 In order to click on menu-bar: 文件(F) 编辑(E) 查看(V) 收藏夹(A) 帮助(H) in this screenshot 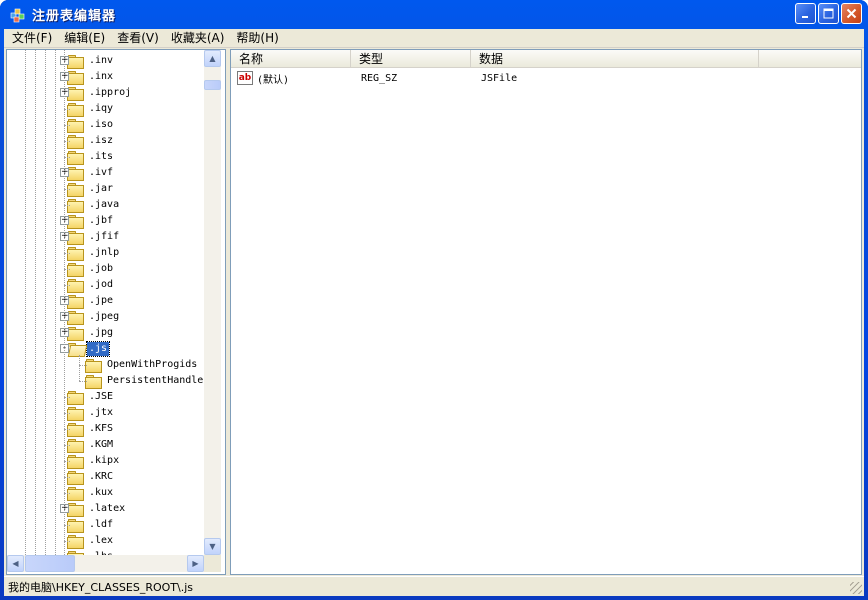, I will do `click(434, 38)`.